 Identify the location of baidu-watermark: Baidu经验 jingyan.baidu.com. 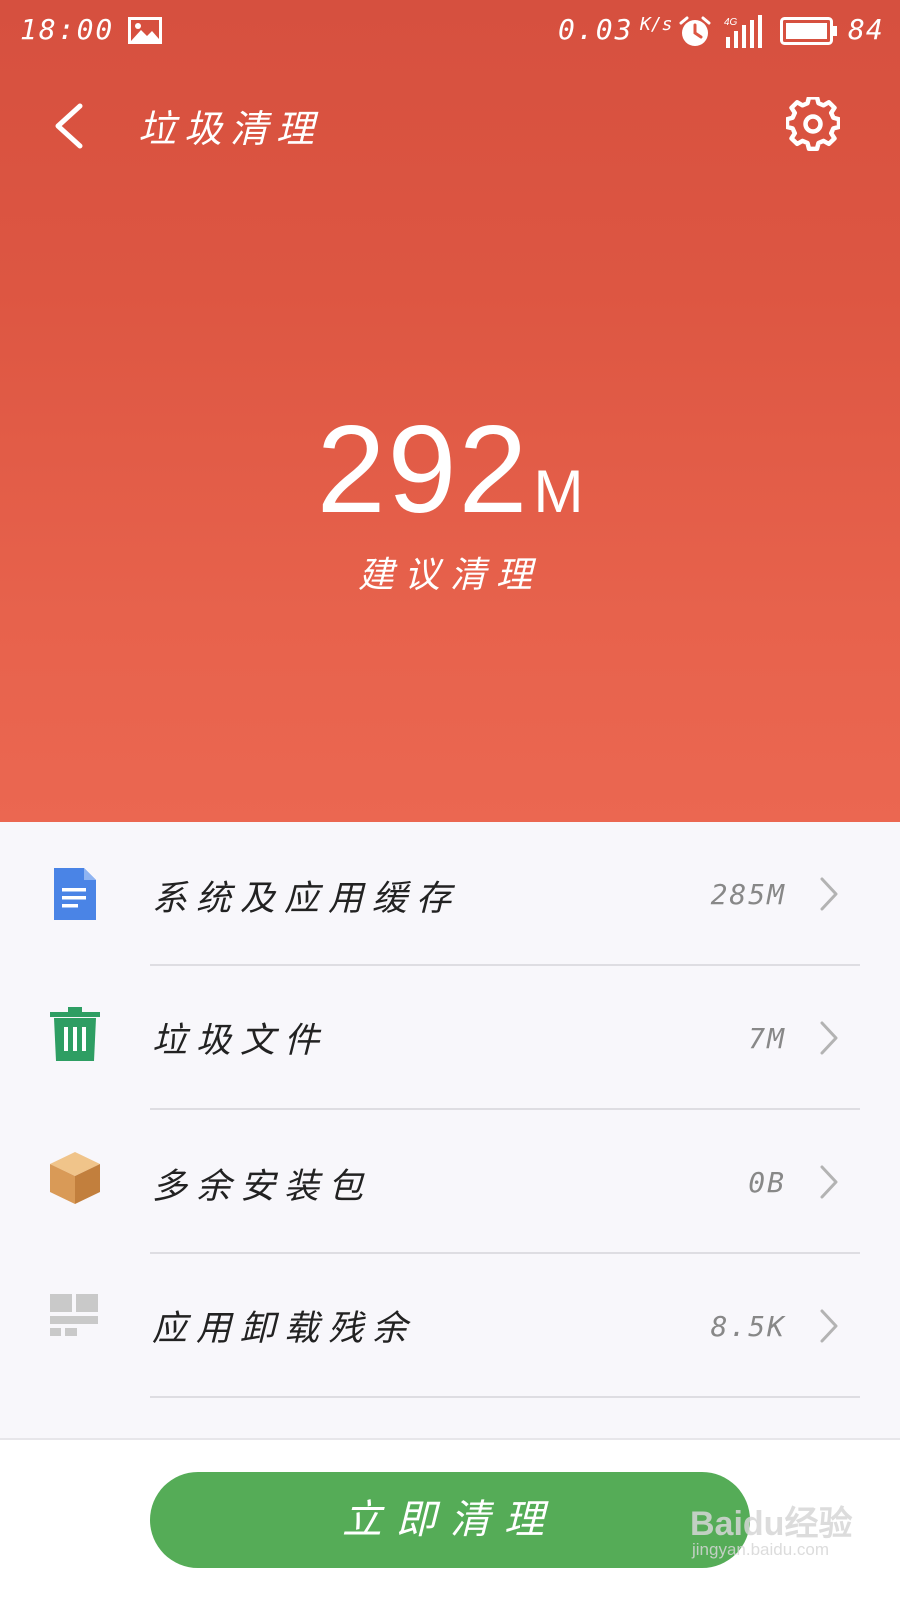
(780, 1533).